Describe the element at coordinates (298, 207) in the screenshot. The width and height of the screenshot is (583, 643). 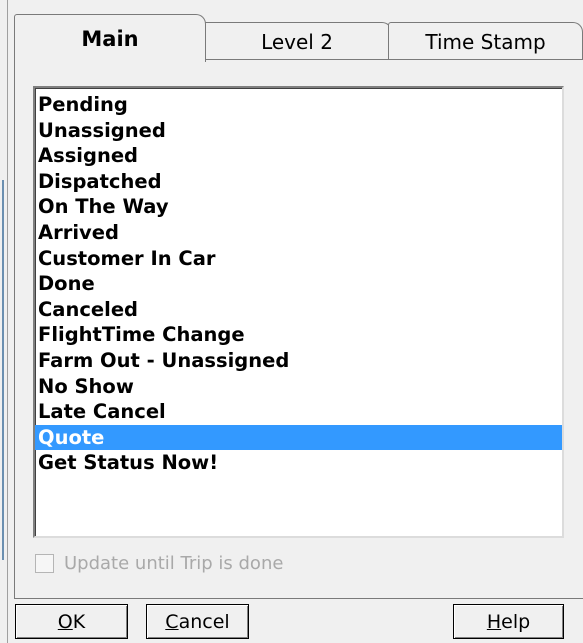
I see `list-item-on-the-way: On The Way` at that location.